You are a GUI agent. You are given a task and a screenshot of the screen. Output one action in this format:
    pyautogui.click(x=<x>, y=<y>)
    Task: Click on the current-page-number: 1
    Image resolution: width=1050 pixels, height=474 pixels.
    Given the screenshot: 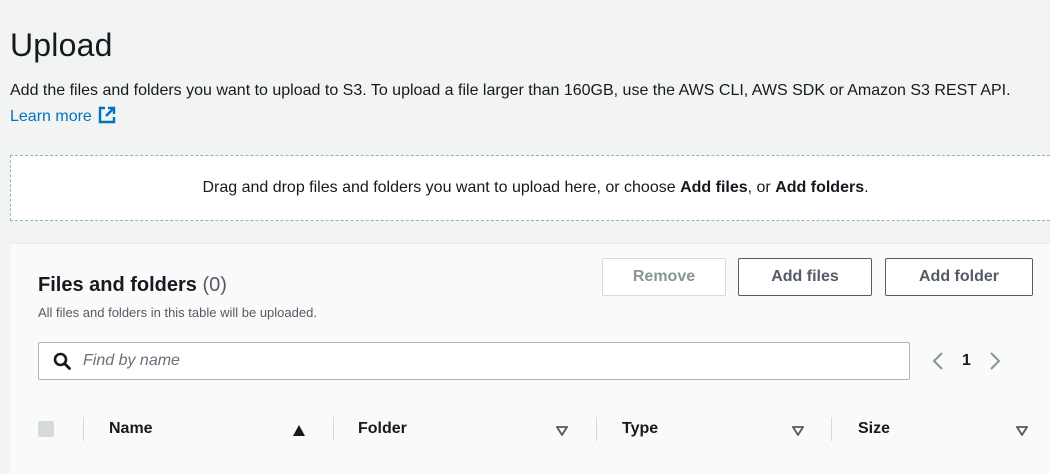 What is the action you would take?
    pyautogui.click(x=966, y=361)
    